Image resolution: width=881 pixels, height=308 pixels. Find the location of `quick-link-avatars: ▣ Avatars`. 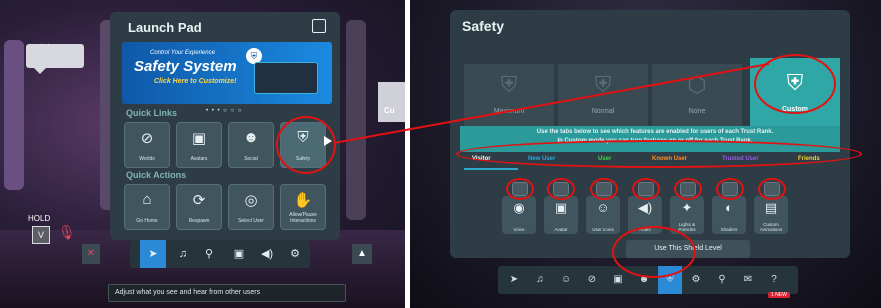

quick-link-avatars: ▣ Avatars is located at coordinates (199, 145).